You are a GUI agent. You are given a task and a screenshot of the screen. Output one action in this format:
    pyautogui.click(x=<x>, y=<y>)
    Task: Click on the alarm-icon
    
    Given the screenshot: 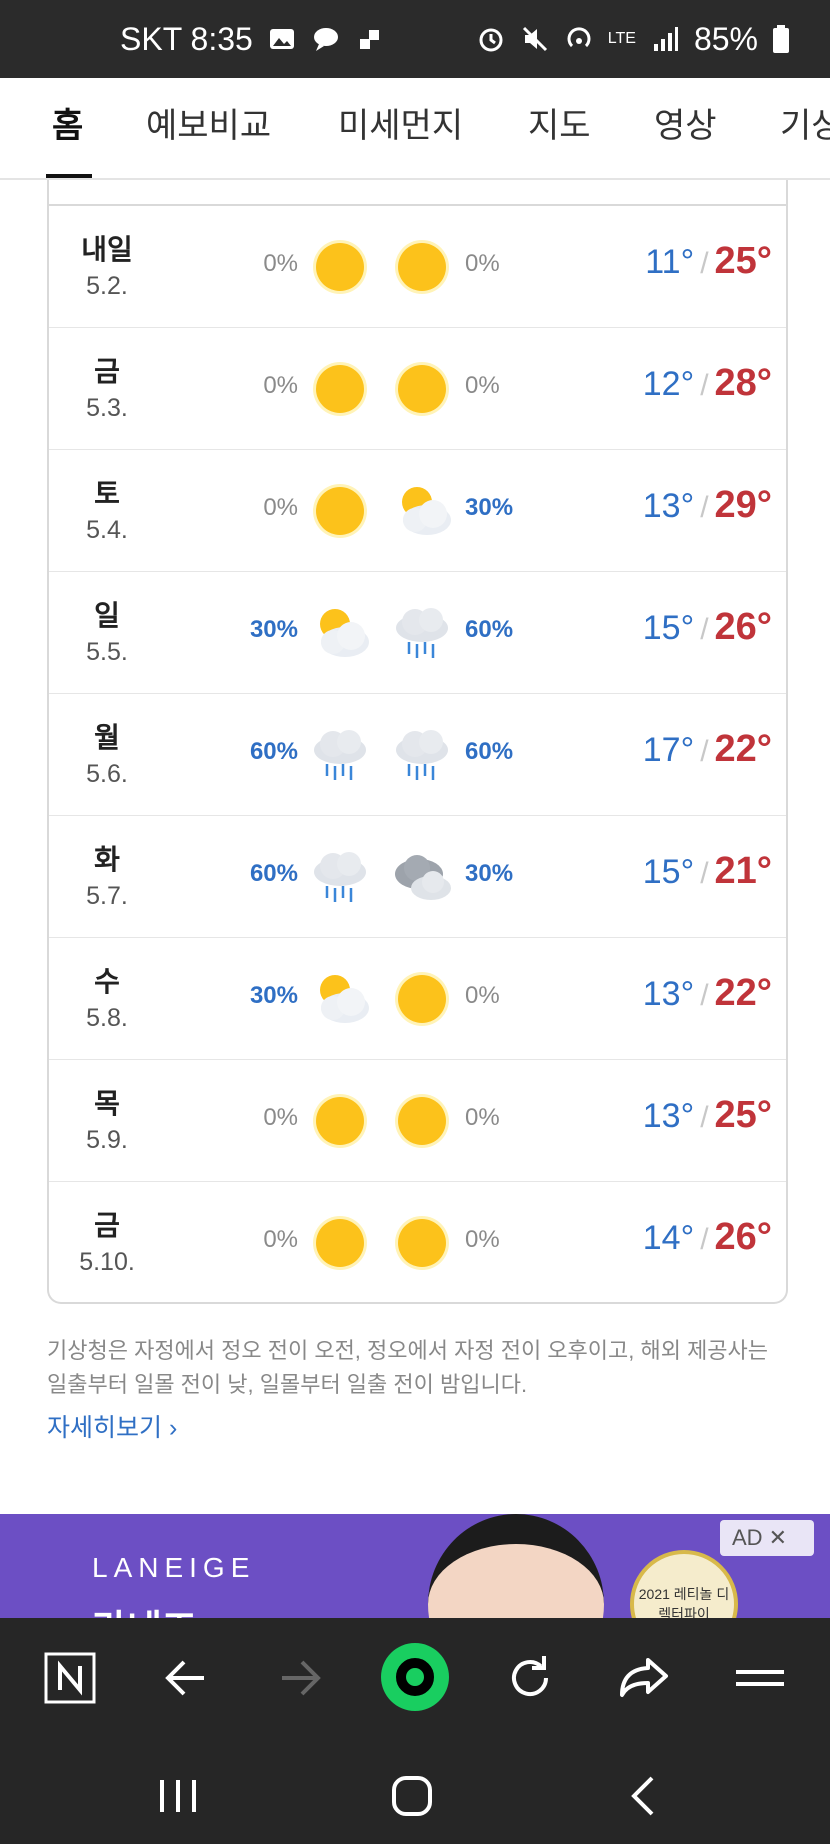 What is the action you would take?
    pyautogui.click(x=491, y=40)
    